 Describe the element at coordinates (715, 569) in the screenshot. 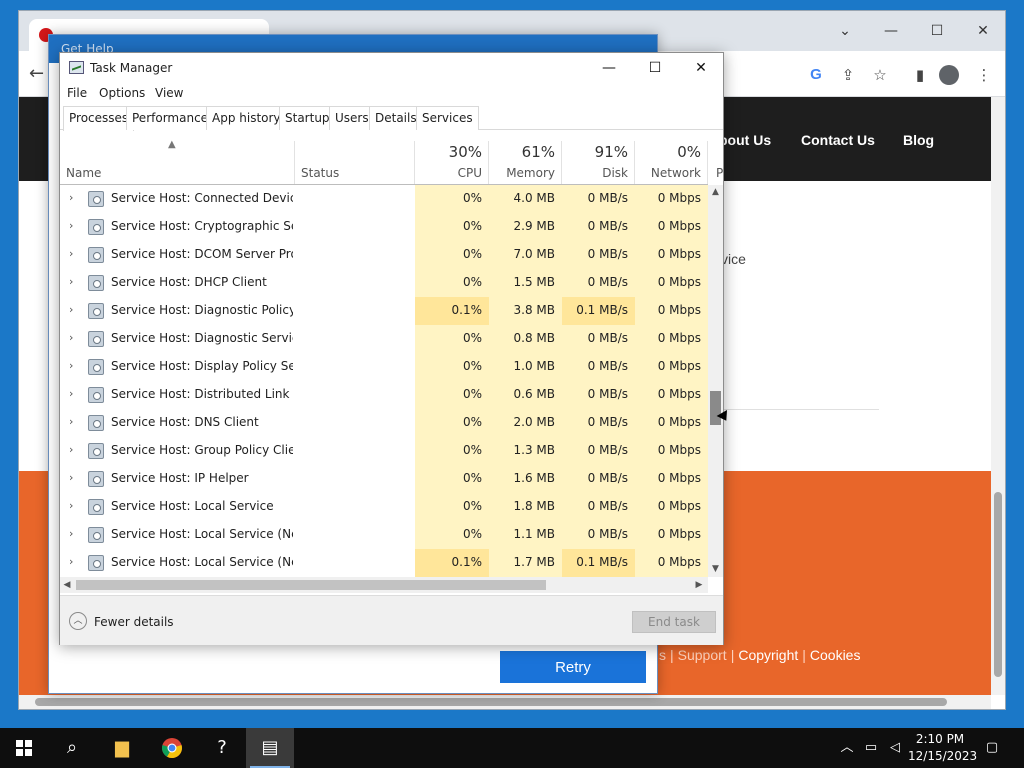

I see `scroll-down-icon: ▼` at that location.